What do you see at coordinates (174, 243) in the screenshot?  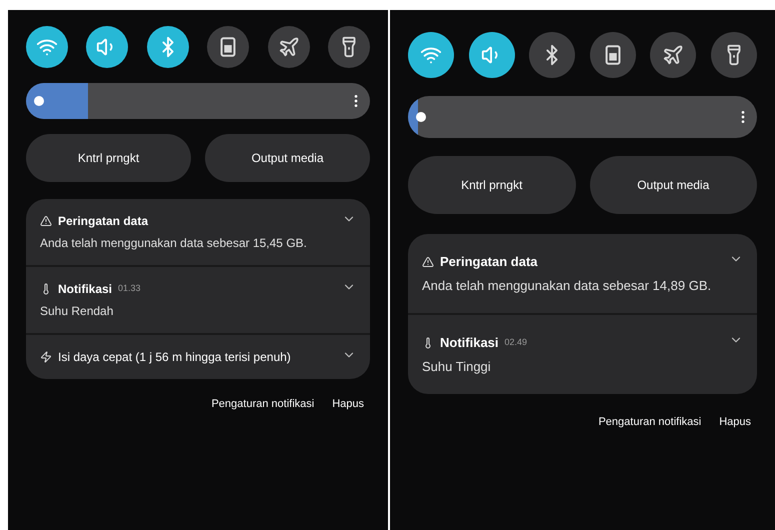 I see `notification-text: Anda telah menggunakan data sebesar 15,45 GB.` at bounding box center [174, 243].